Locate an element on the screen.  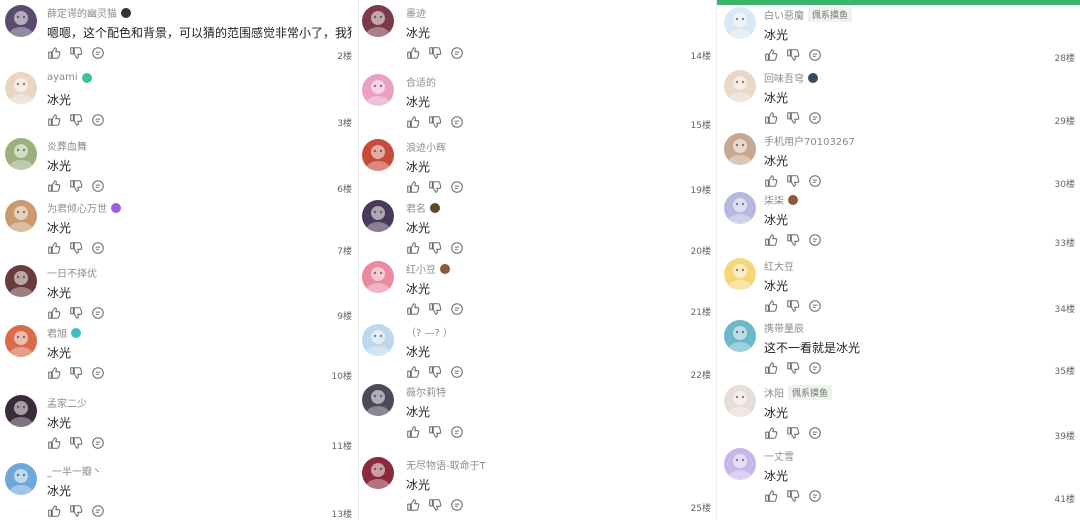
username: _一半一瓣丶 is located at coordinates (74, 470).